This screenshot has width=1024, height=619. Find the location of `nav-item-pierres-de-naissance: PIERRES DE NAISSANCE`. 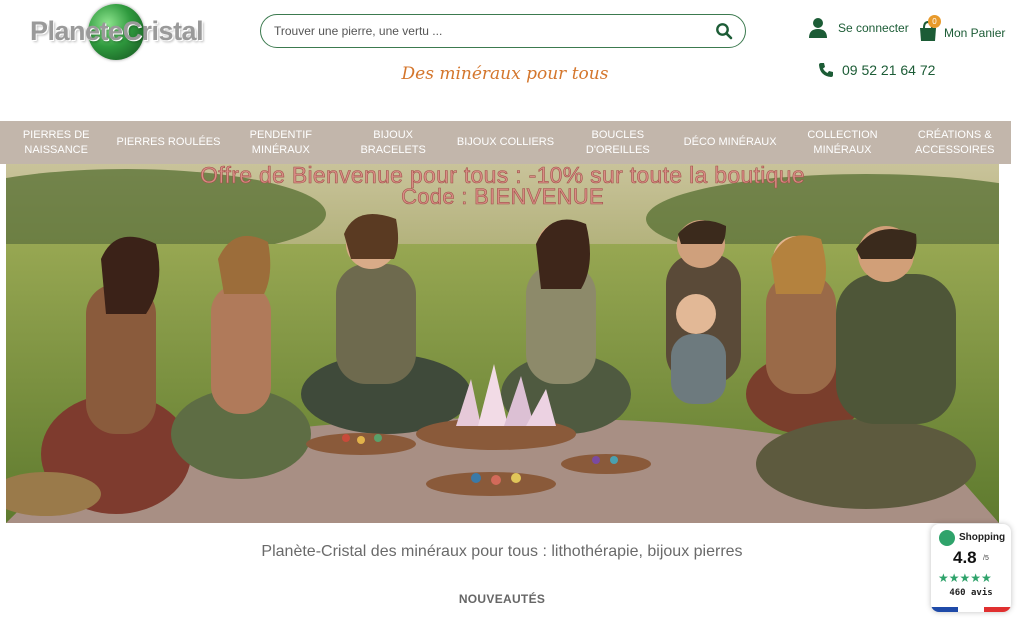

nav-item-pierres-de-naissance: PIERRES DE NAISSANCE is located at coordinates (56, 142).